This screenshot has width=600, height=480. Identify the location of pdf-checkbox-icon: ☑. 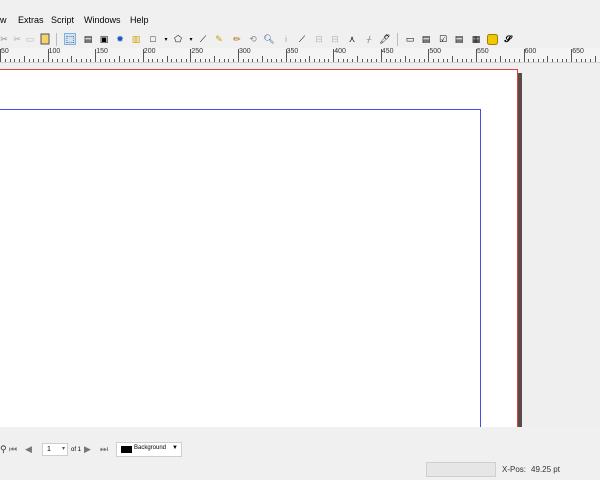
(443, 39).